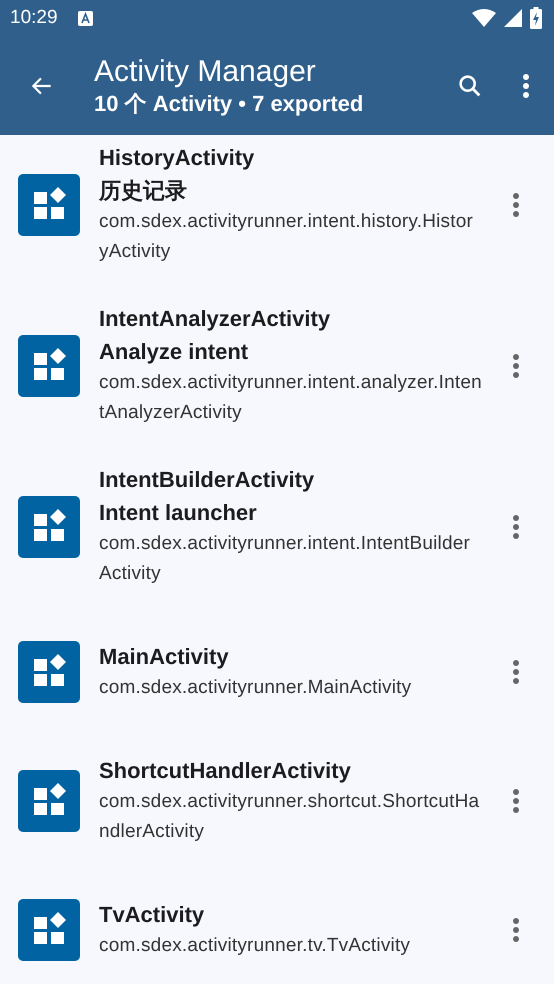  Describe the element at coordinates (484, 18) in the screenshot. I see `wifi-icon` at that location.